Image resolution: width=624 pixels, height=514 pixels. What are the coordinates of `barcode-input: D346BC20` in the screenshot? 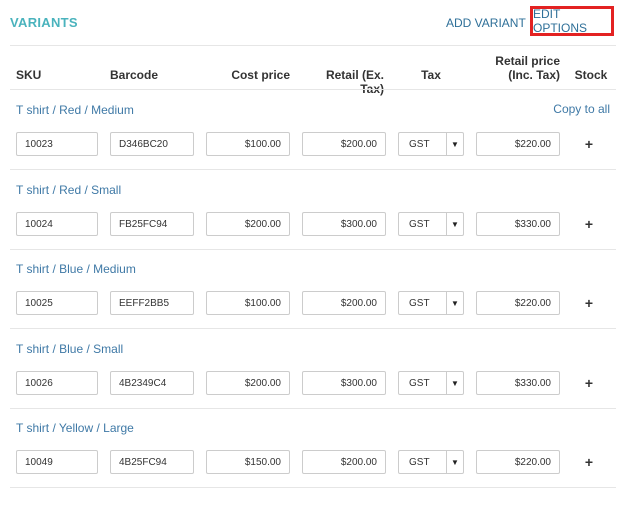 It's located at (152, 144).